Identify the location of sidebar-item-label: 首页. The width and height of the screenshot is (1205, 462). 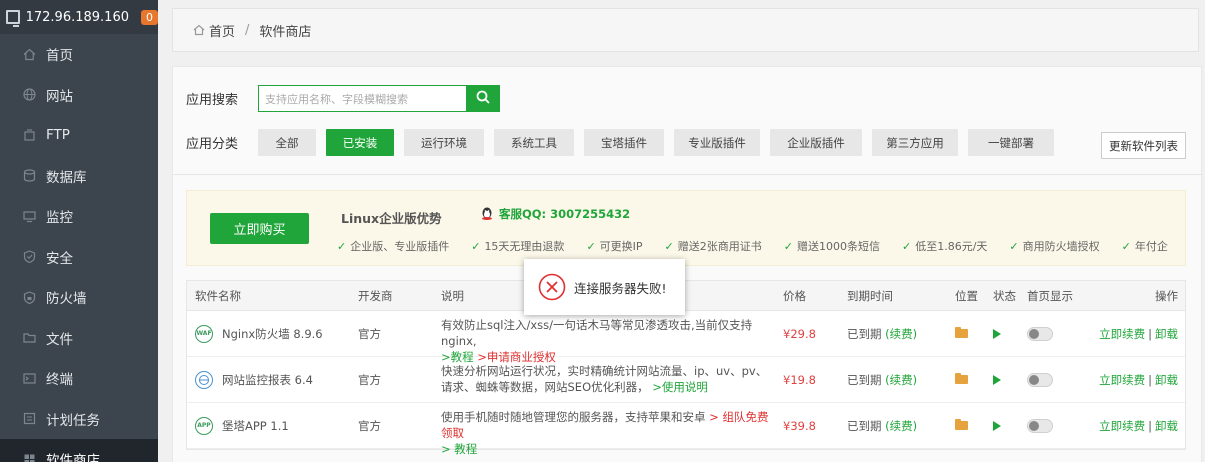
(59, 56).